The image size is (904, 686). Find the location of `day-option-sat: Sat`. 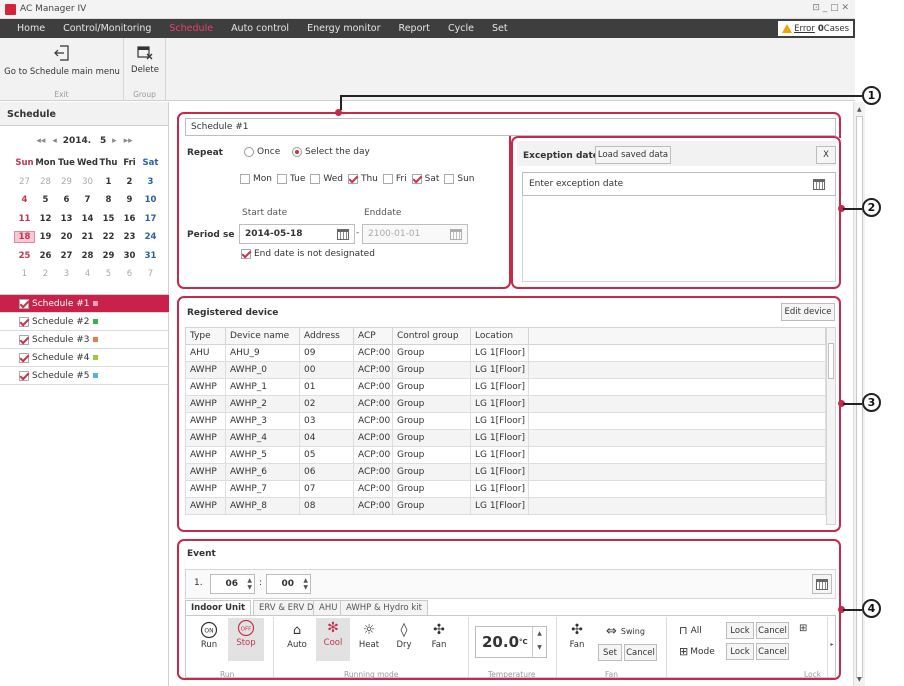

day-option-sat: Sat is located at coordinates (425, 179).